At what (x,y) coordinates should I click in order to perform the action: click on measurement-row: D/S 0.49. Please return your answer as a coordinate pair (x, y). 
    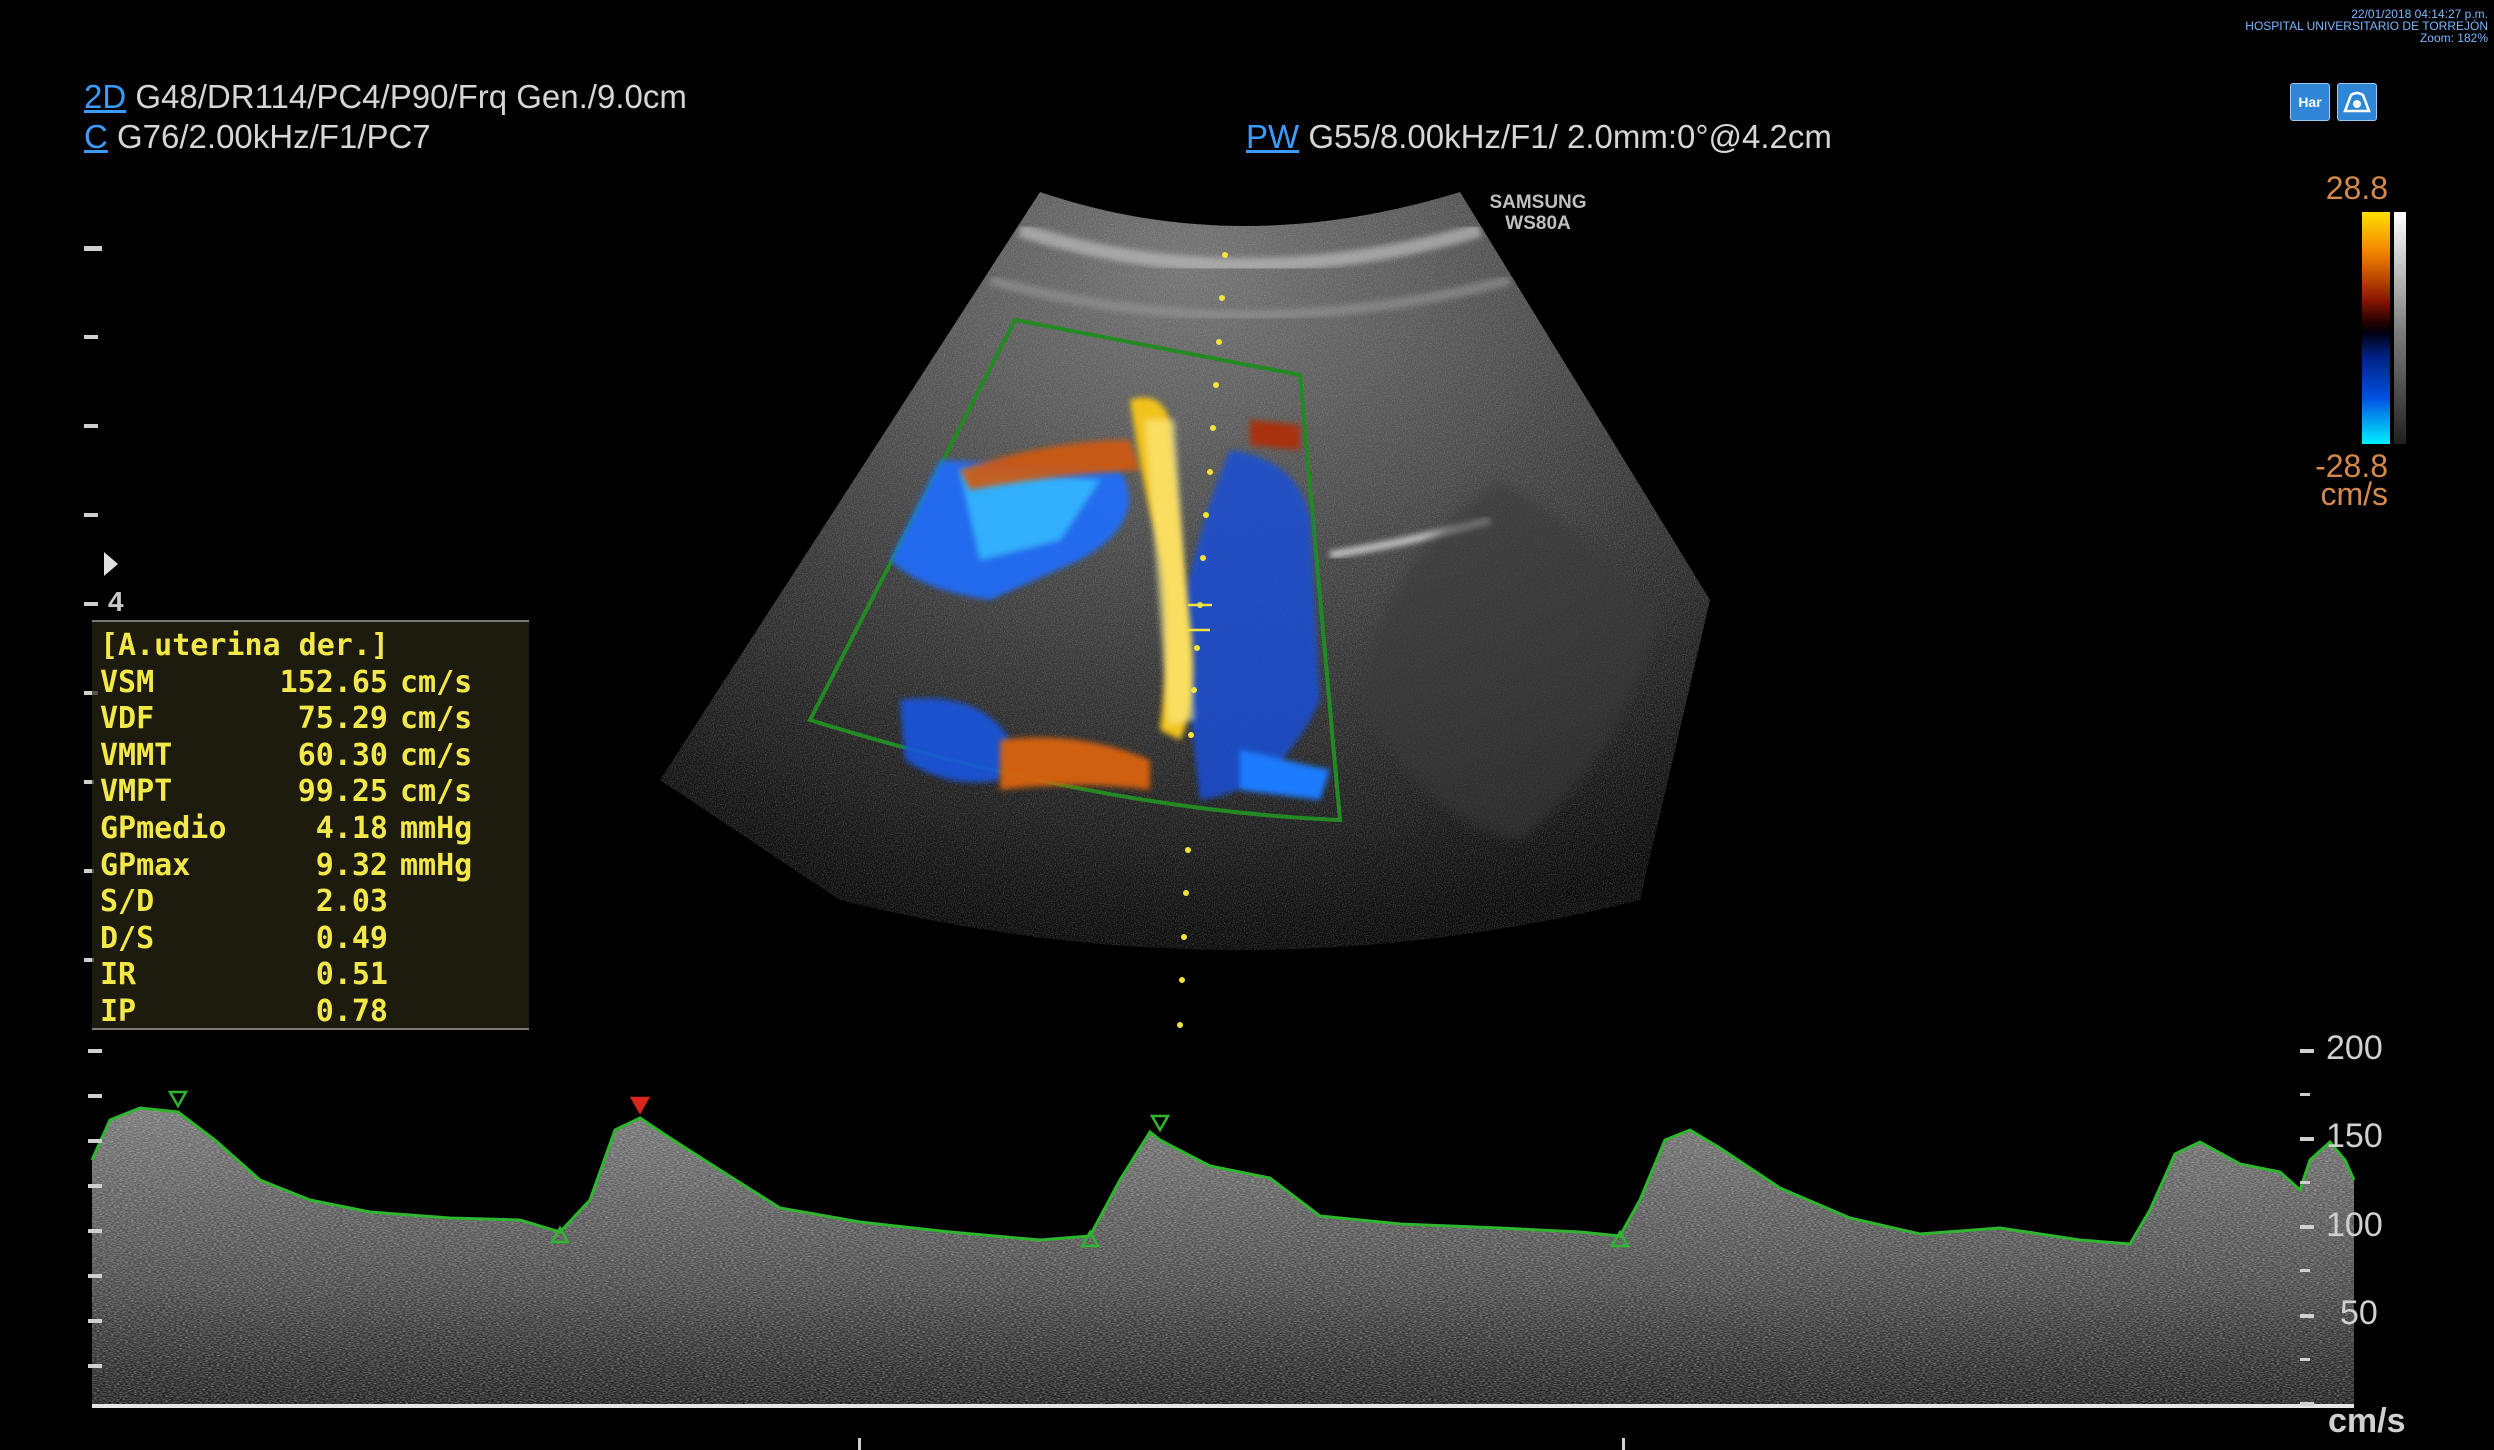
    Looking at the image, I should click on (310, 939).